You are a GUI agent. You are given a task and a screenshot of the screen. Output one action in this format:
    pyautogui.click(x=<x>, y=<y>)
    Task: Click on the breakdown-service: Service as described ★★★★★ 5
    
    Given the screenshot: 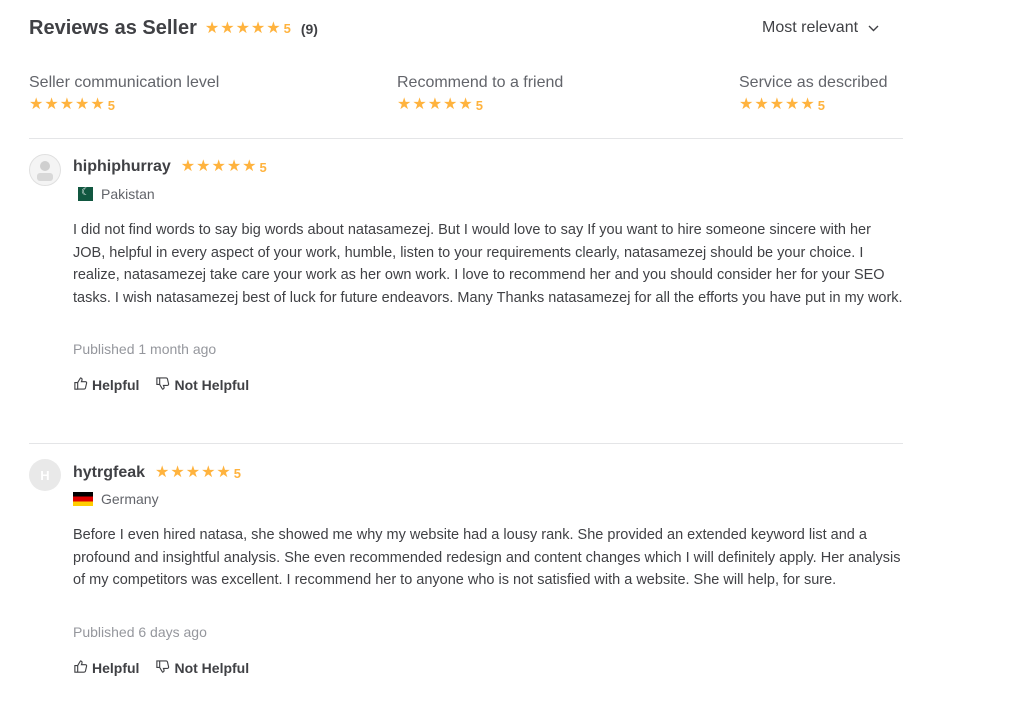 What is the action you would take?
    pyautogui.click(x=813, y=94)
    